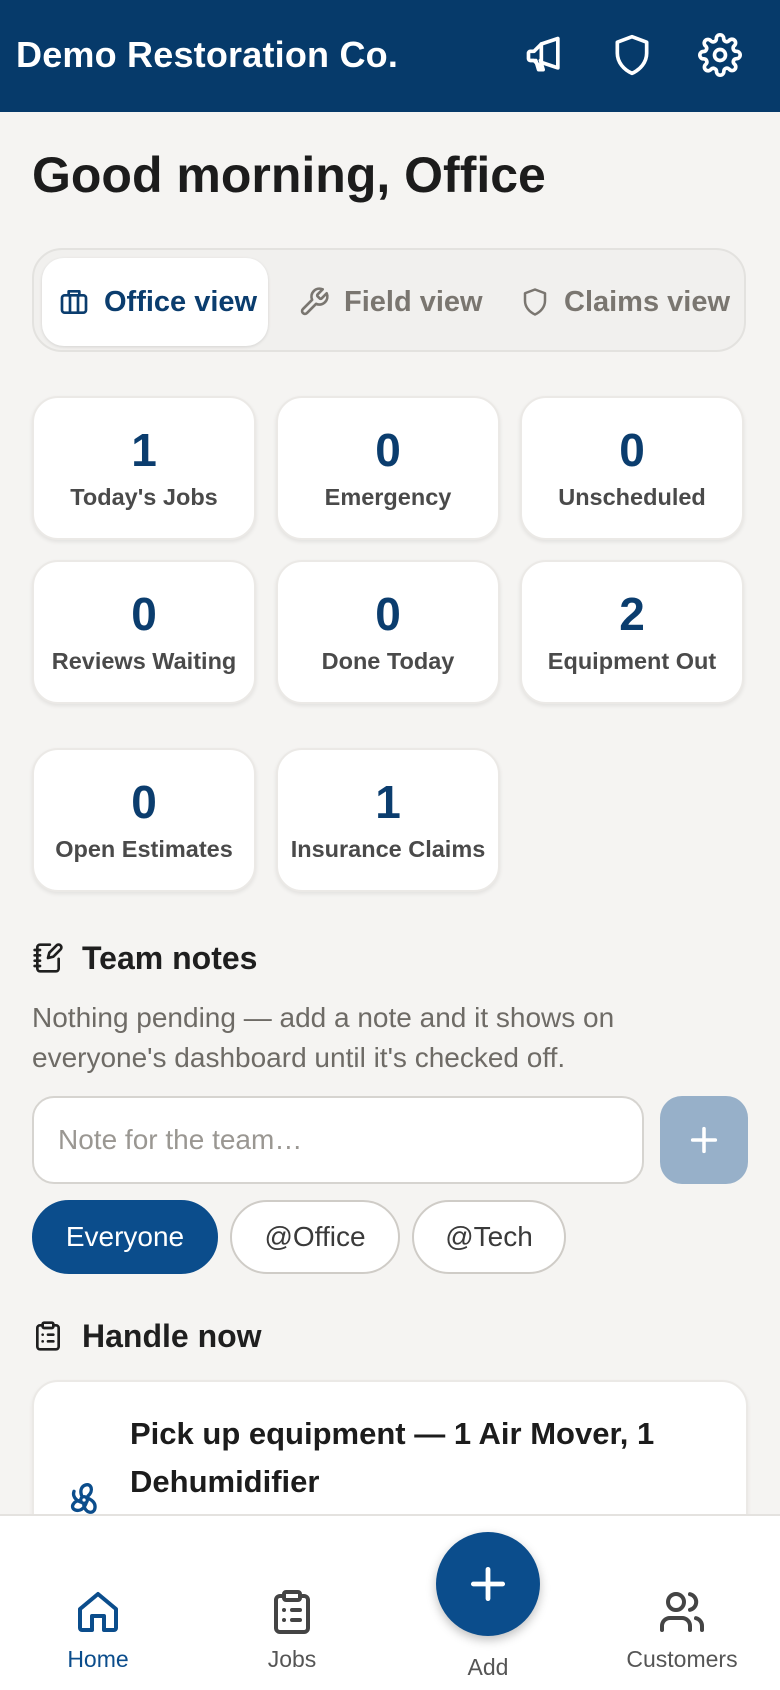  I want to click on stat-label: Insurance Claims, so click(388, 849).